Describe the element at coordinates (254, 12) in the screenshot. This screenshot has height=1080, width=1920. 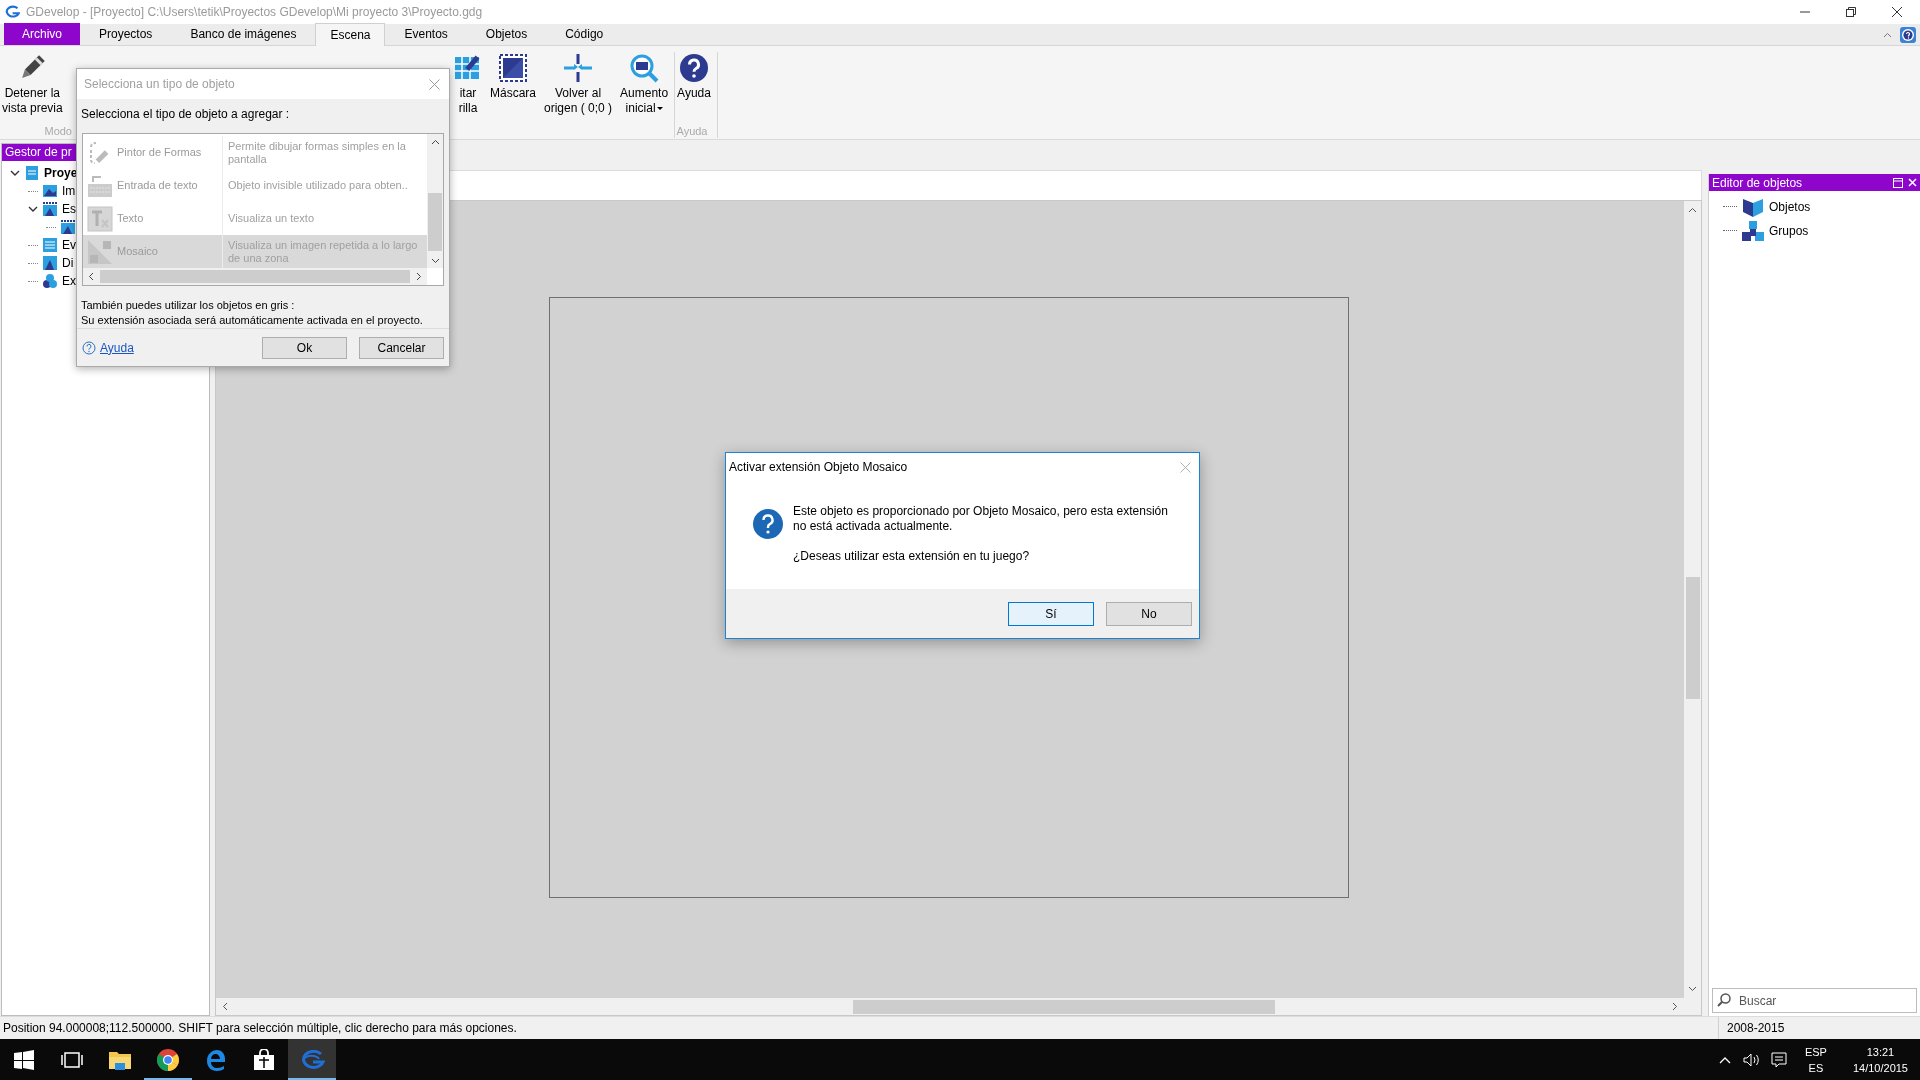
I see `window-title: GDevelop - [Proyecto] C:\Users\tetik\Proyectos GDevelop\Mi proyecto 3\Proyecto.gdg` at that location.